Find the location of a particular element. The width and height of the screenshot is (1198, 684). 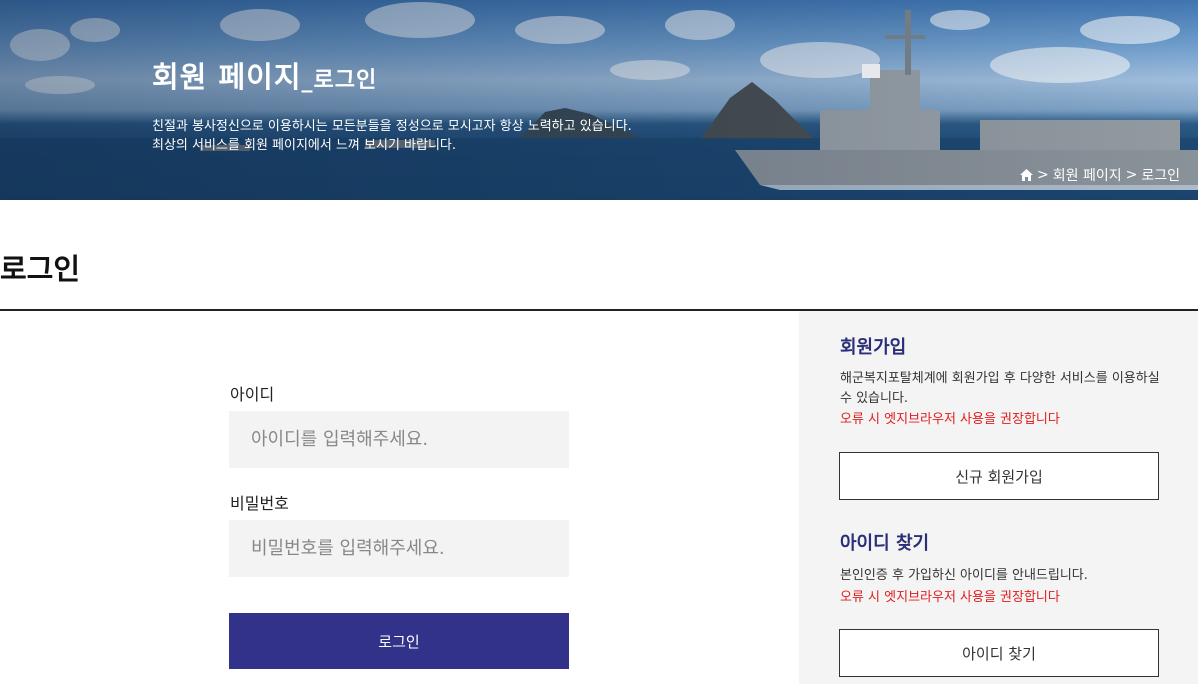

hero-title-sub: _로그인 is located at coordinates (339, 80).